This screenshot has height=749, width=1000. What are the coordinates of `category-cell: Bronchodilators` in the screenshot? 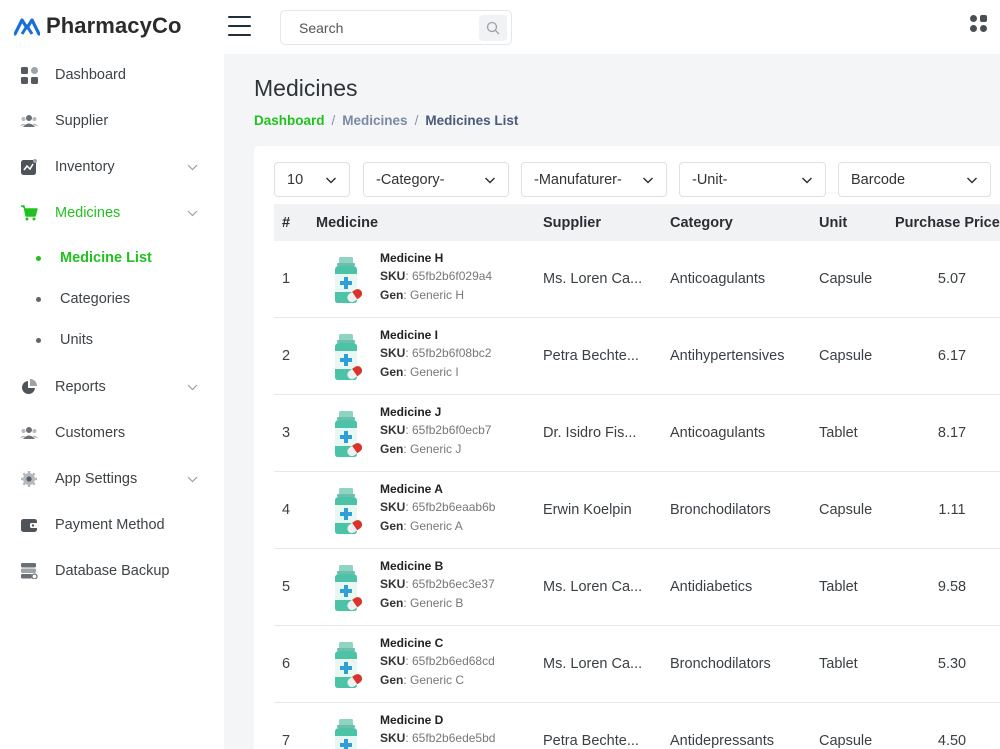 It's located at (720, 510).